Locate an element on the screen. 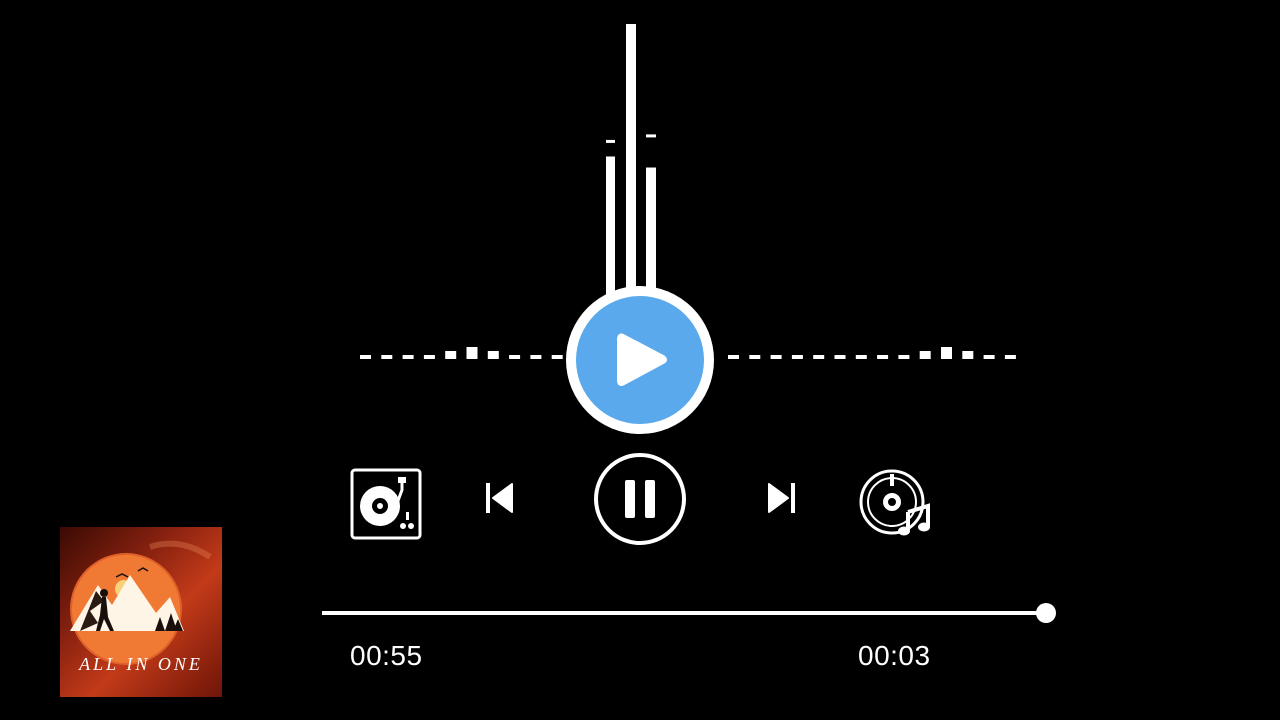  progress-bar is located at coordinates (689, 613).